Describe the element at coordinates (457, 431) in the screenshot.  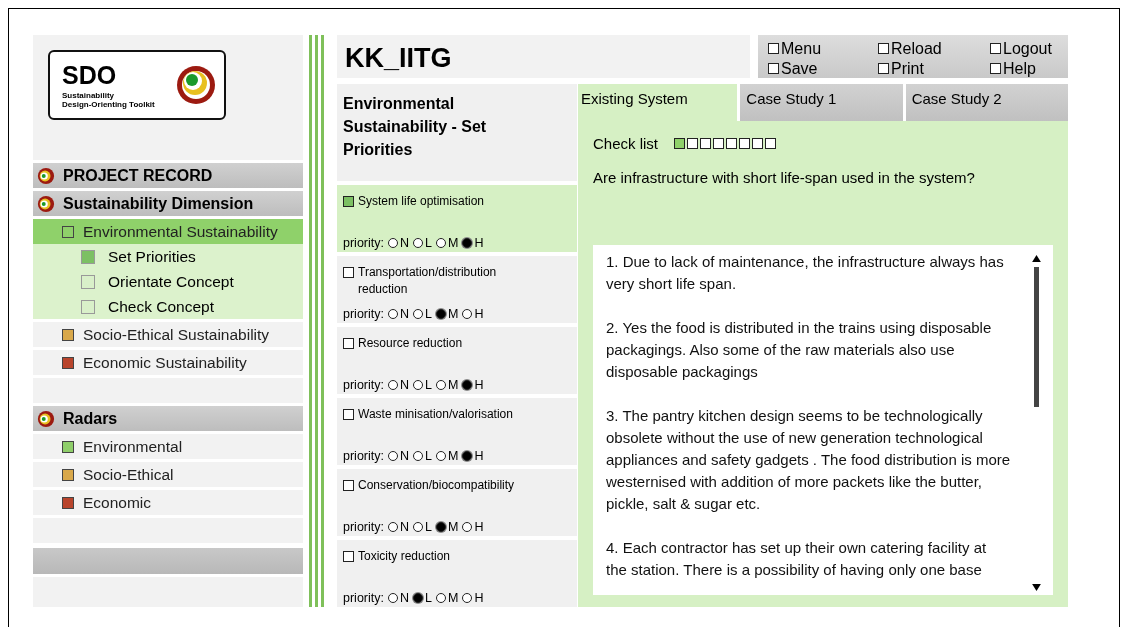
I see `criterion-card: Waste minisation/valorisation priority: N L M H` at that location.